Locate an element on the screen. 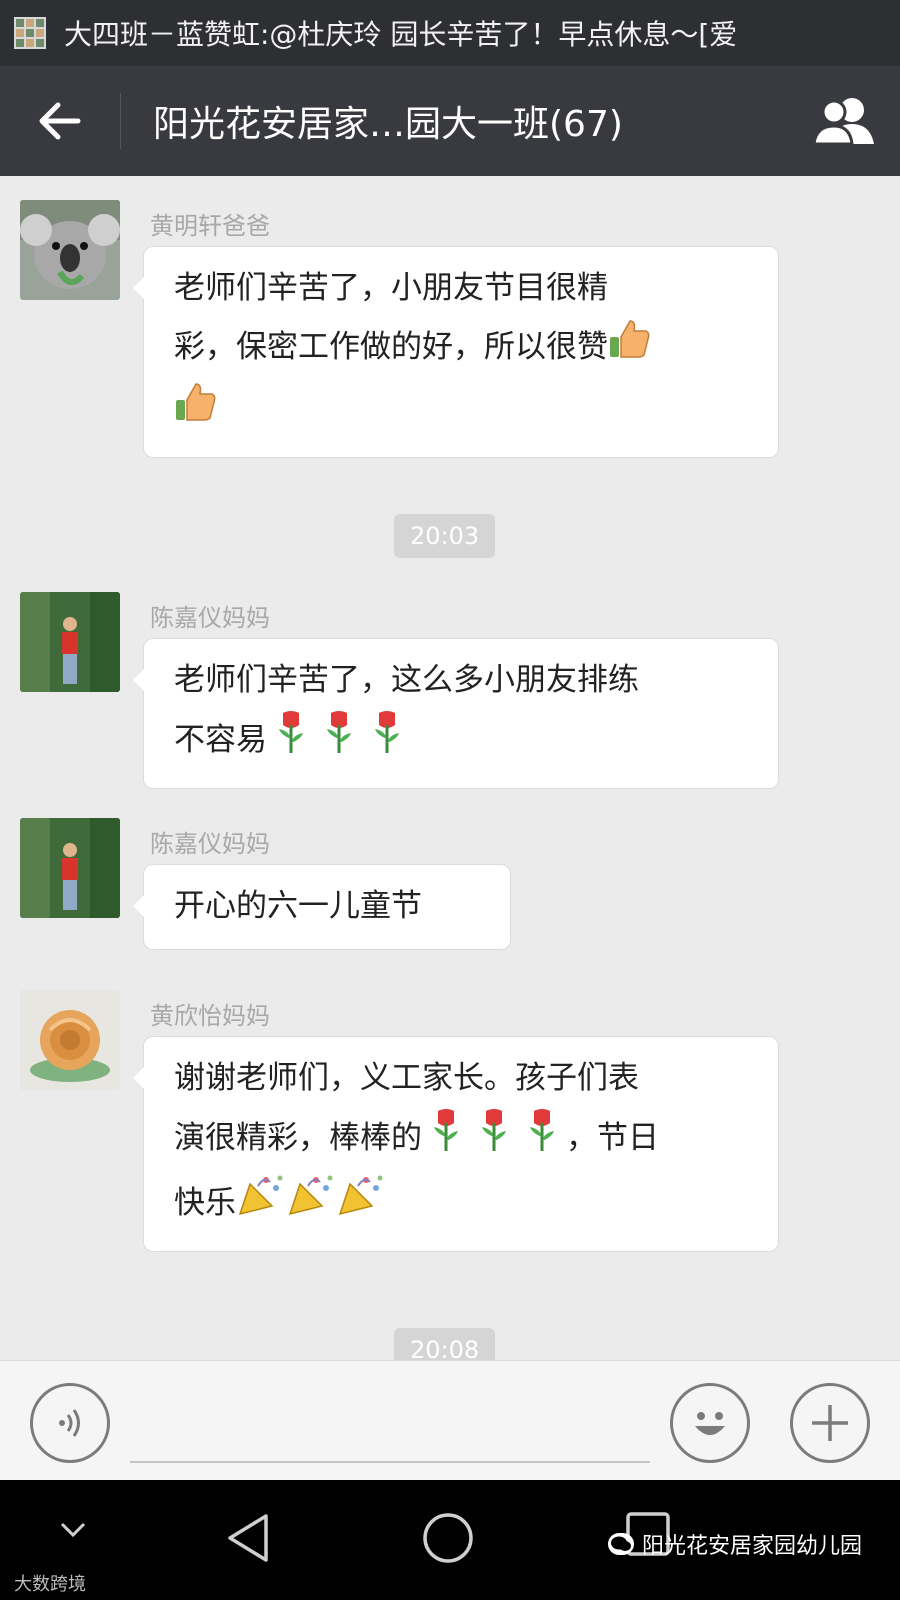 This screenshot has width=900, height=1600. message-bubble: 谢谢老师们，义工家长。孩子们表 演很精彩，棒棒的 ，节日 快乐 is located at coordinates (456, 1144).